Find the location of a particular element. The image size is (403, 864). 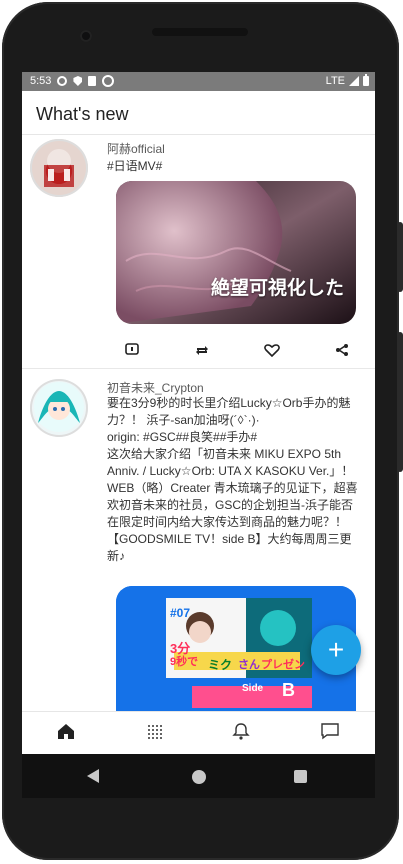

mv-thumbnail is located at coordinates (236, 252).